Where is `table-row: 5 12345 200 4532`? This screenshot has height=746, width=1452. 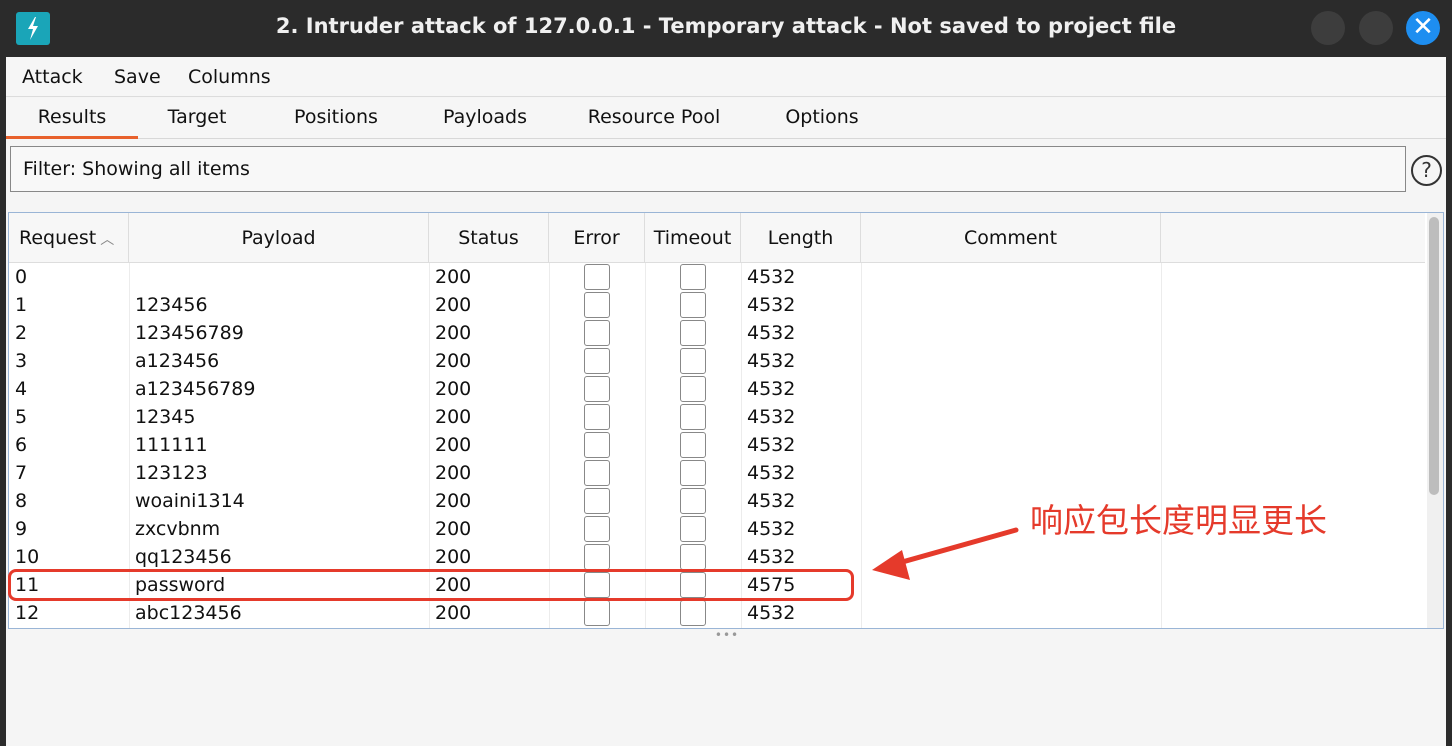
table-row: 5 12345 200 4532 is located at coordinates (717, 417).